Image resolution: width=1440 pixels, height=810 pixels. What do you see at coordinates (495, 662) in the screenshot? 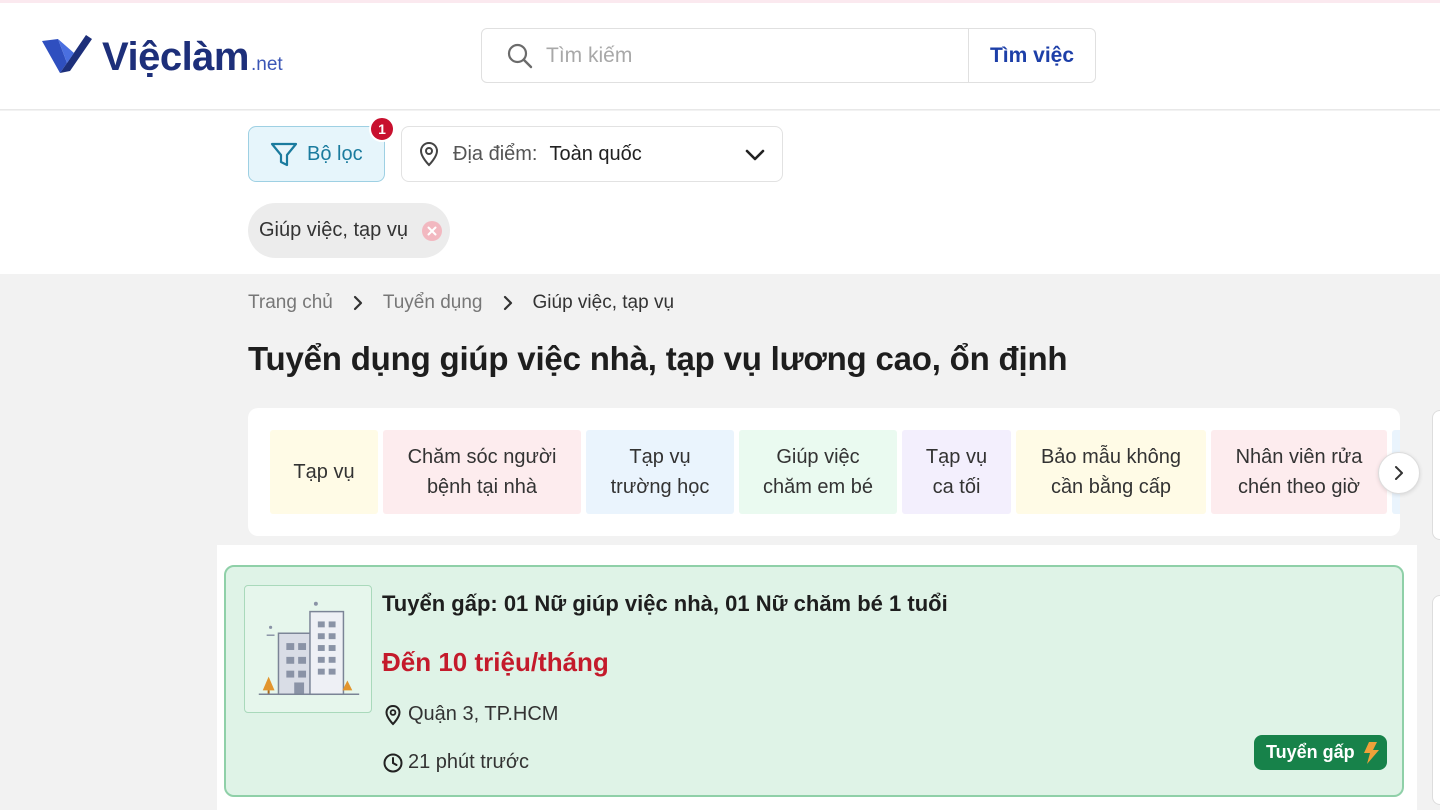
I see `job-salary: Đến 10 triệu/tháng` at bounding box center [495, 662].